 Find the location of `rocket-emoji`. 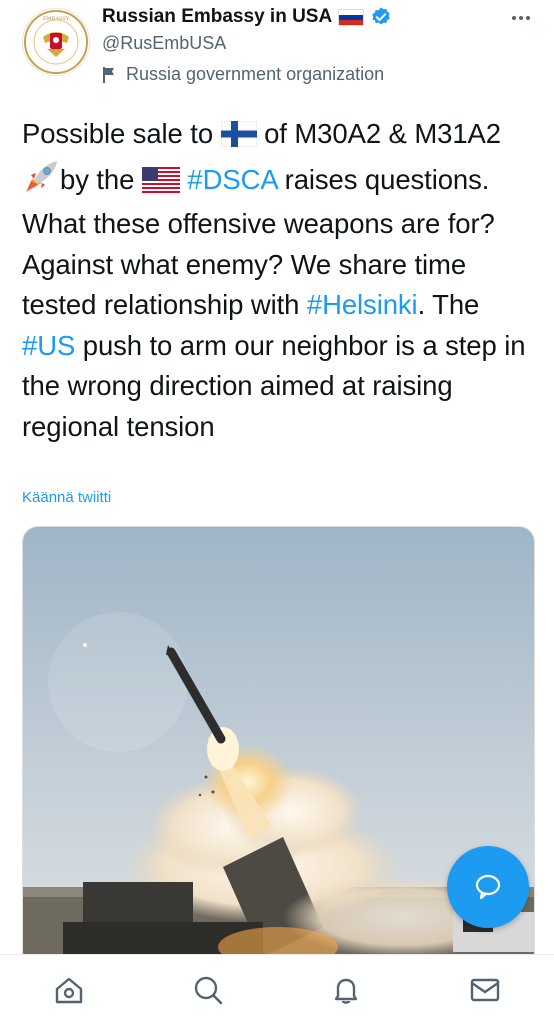

rocket-emoji is located at coordinates (41, 182).